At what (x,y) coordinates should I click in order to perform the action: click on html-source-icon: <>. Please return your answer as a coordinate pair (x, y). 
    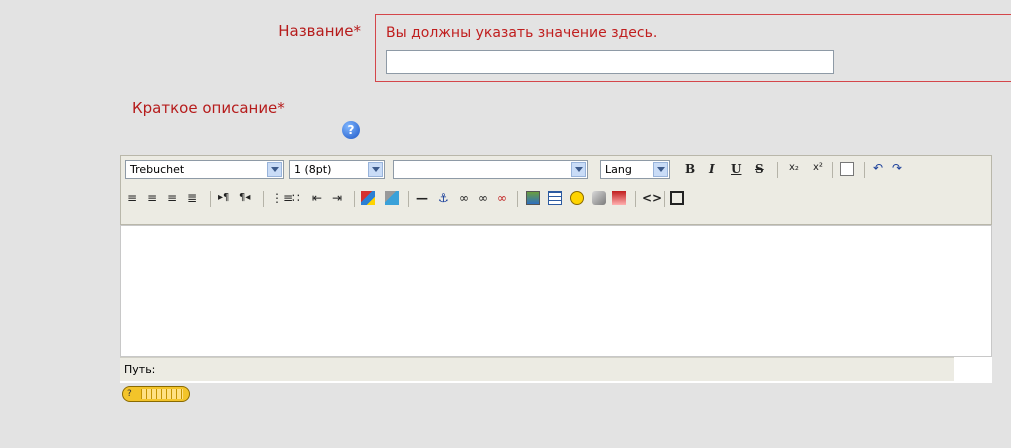
    Looking at the image, I should click on (652, 198).